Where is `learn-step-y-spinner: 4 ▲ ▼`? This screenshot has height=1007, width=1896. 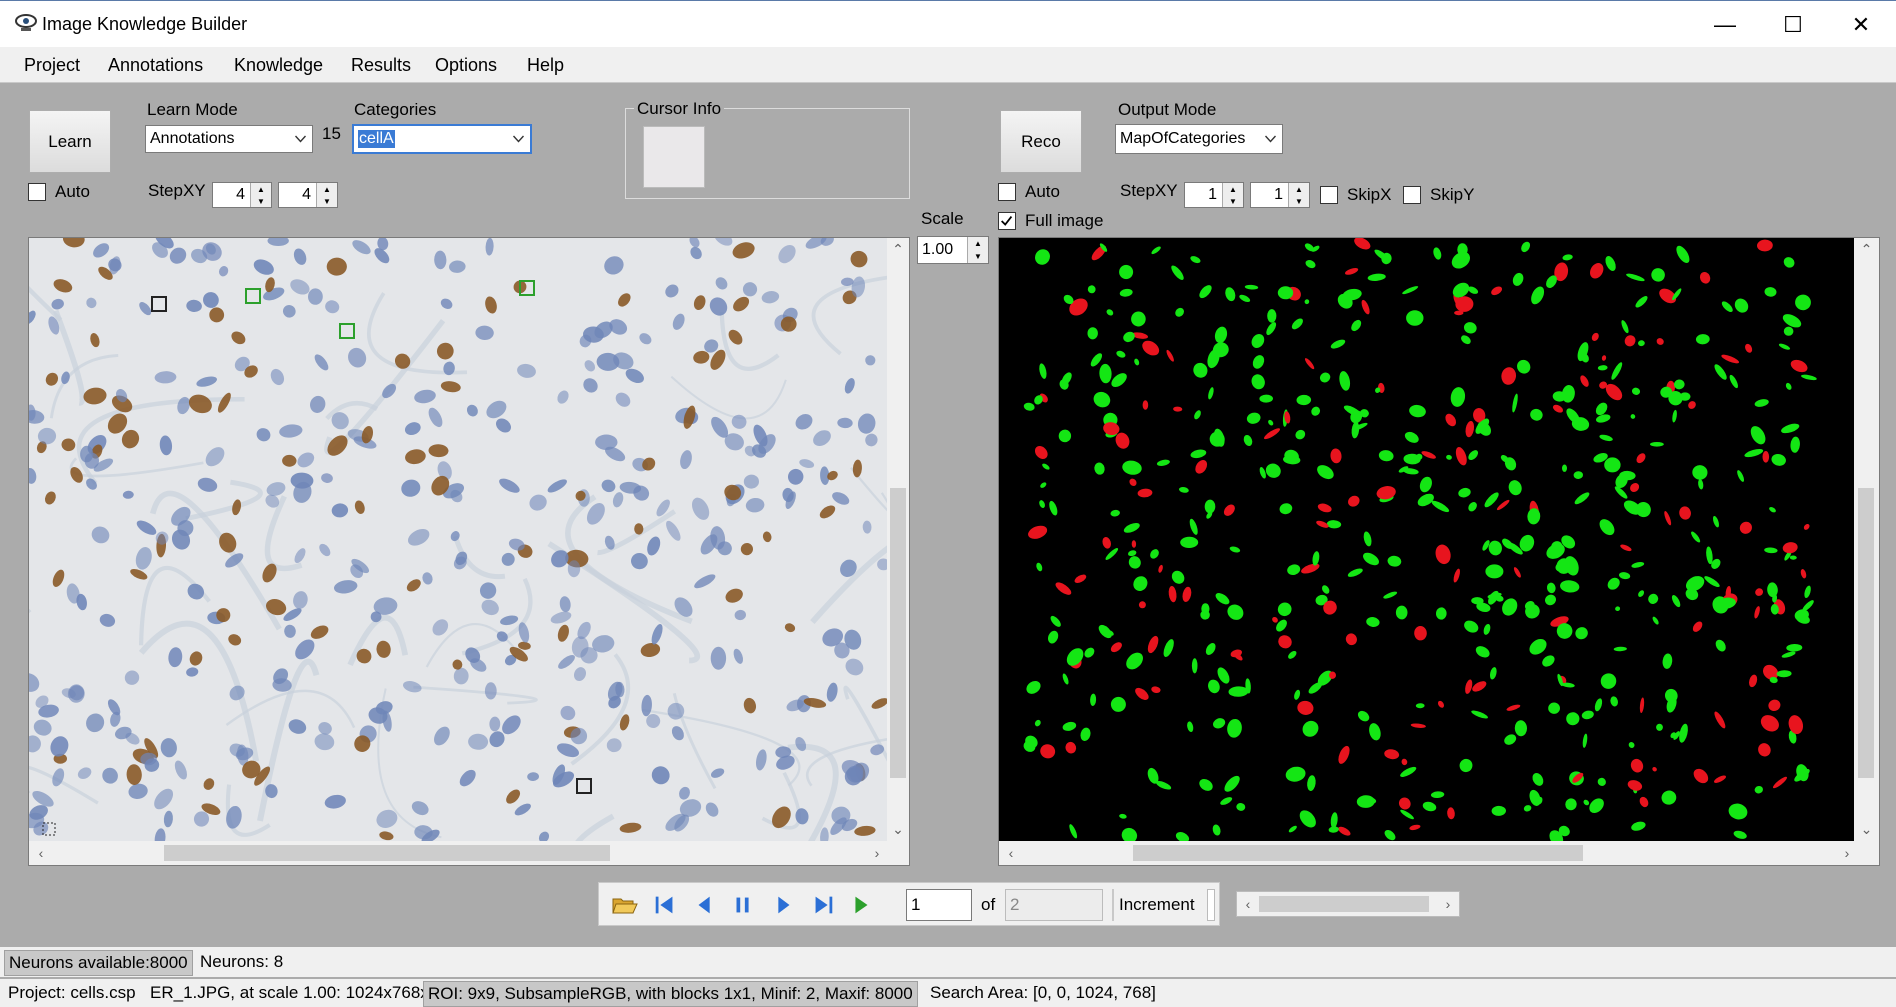 learn-step-y-spinner: 4 ▲ ▼ is located at coordinates (308, 195).